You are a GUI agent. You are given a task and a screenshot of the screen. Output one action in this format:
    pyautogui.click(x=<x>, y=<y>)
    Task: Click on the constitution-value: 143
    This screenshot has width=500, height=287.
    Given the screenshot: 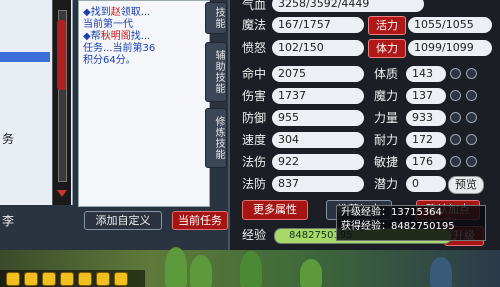 What is the action you would take?
    pyautogui.click(x=426, y=74)
    